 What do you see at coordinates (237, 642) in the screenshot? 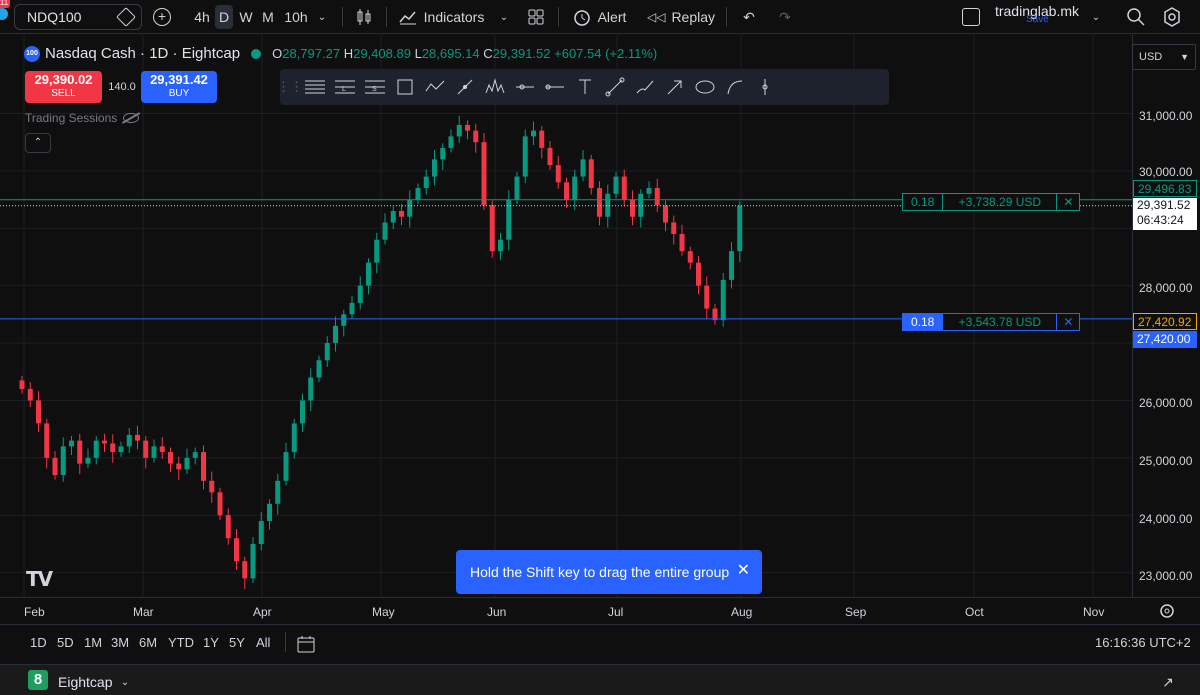
I see `range-5y: 5Y` at bounding box center [237, 642].